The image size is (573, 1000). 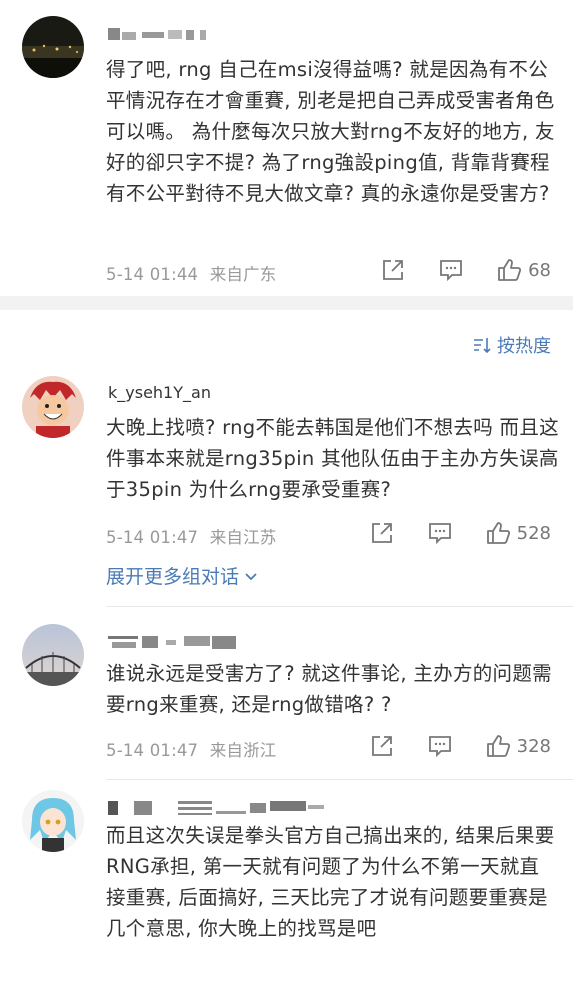 I want to click on comment-time: 5-14 01:44, so click(x=152, y=274).